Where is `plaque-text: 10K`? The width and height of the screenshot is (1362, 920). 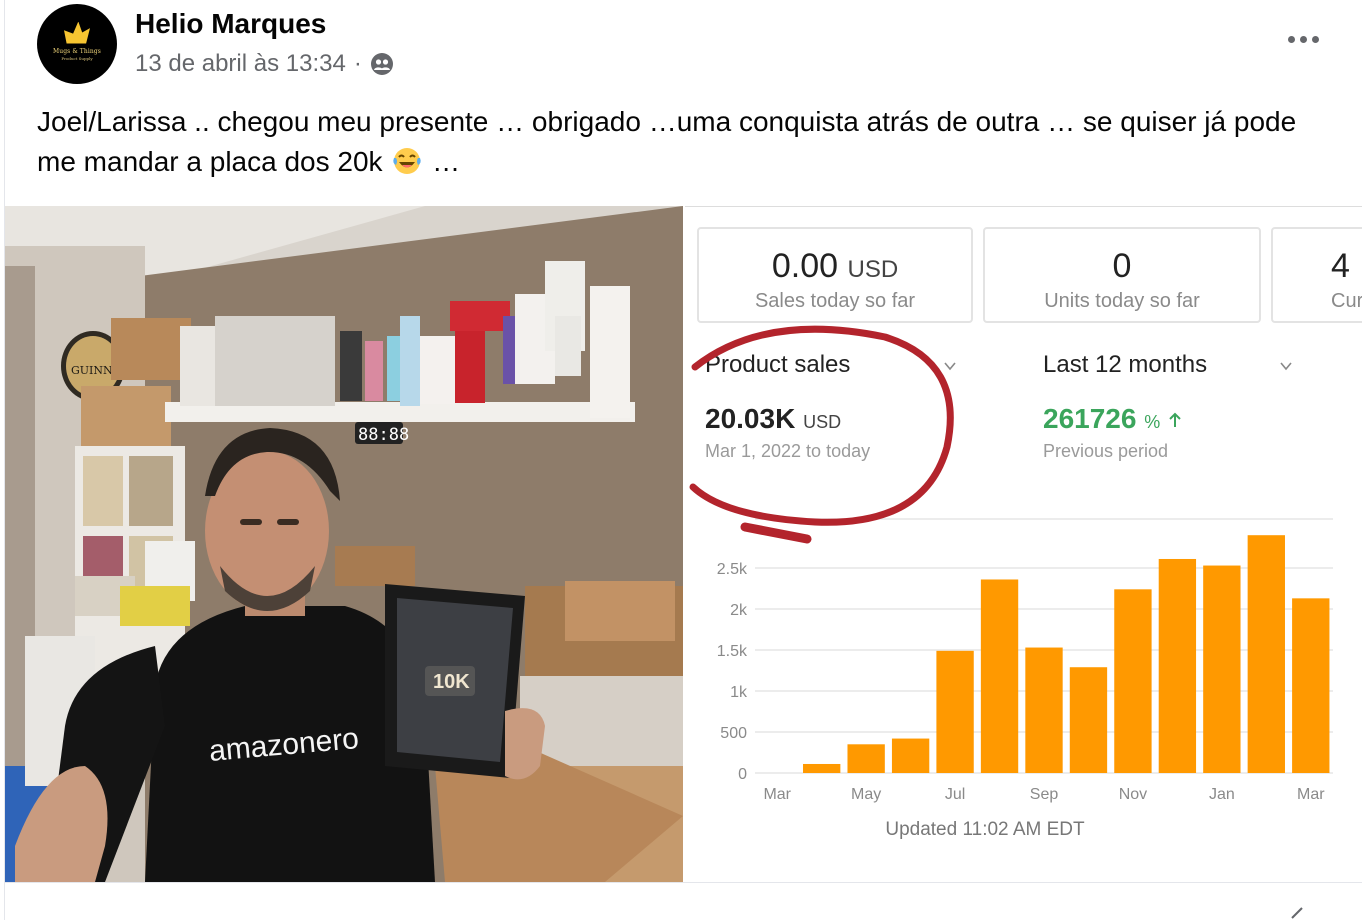
plaque-text: 10K is located at coordinates (451, 682).